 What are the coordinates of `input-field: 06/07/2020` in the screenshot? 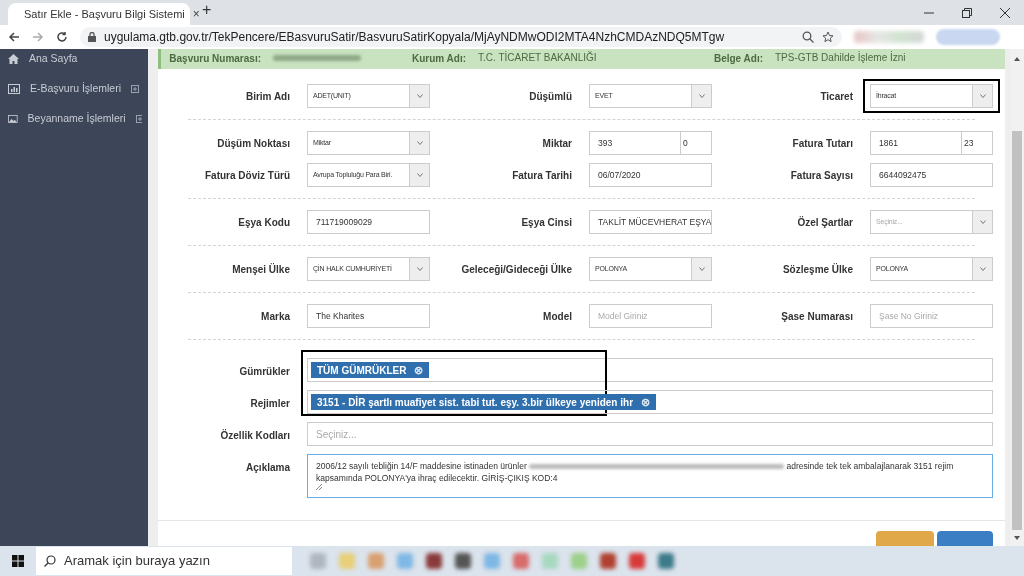 It's located at (650, 175).